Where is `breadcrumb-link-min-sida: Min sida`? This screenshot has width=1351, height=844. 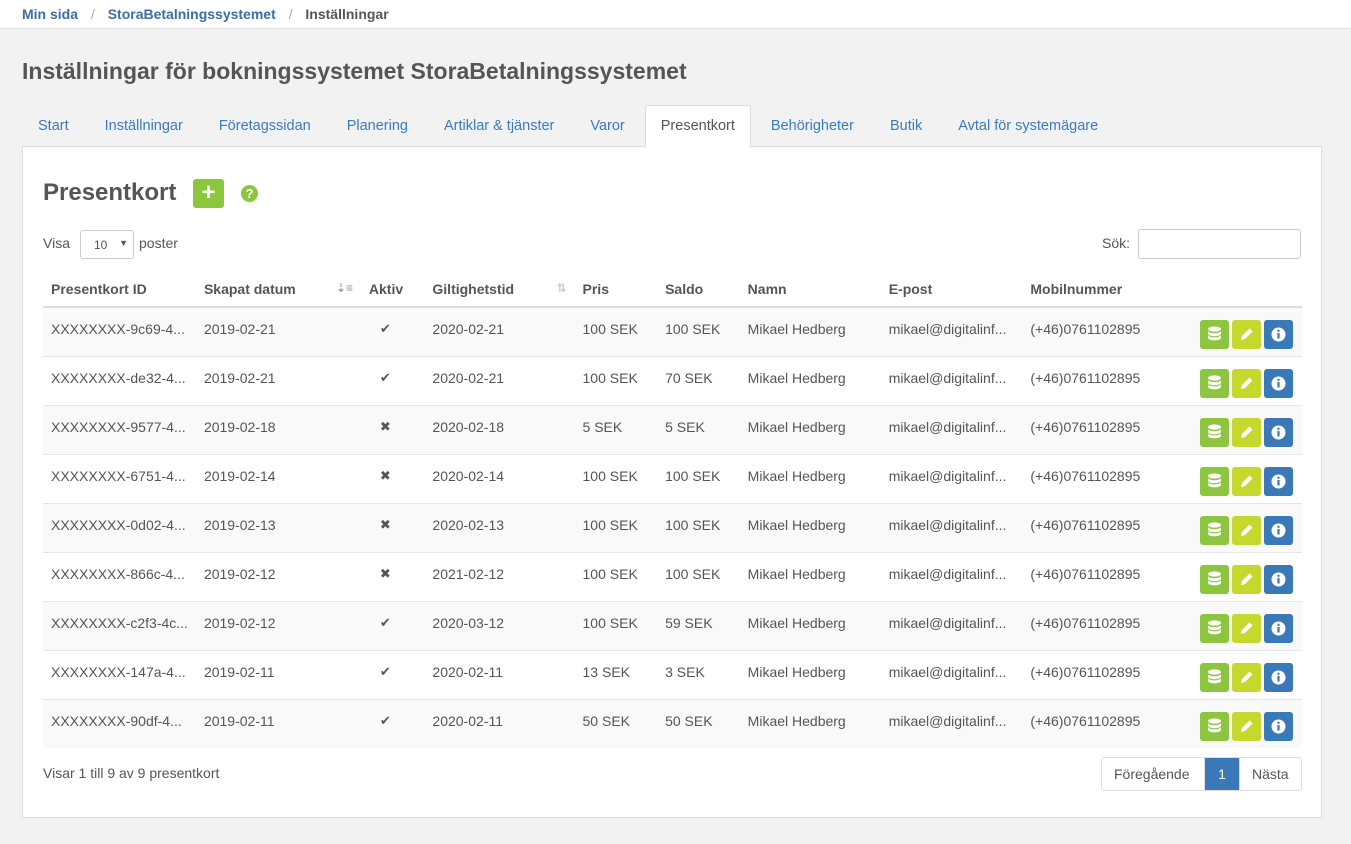
breadcrumb-link-min-sida: Min sida is located at coordinates (50, 14).